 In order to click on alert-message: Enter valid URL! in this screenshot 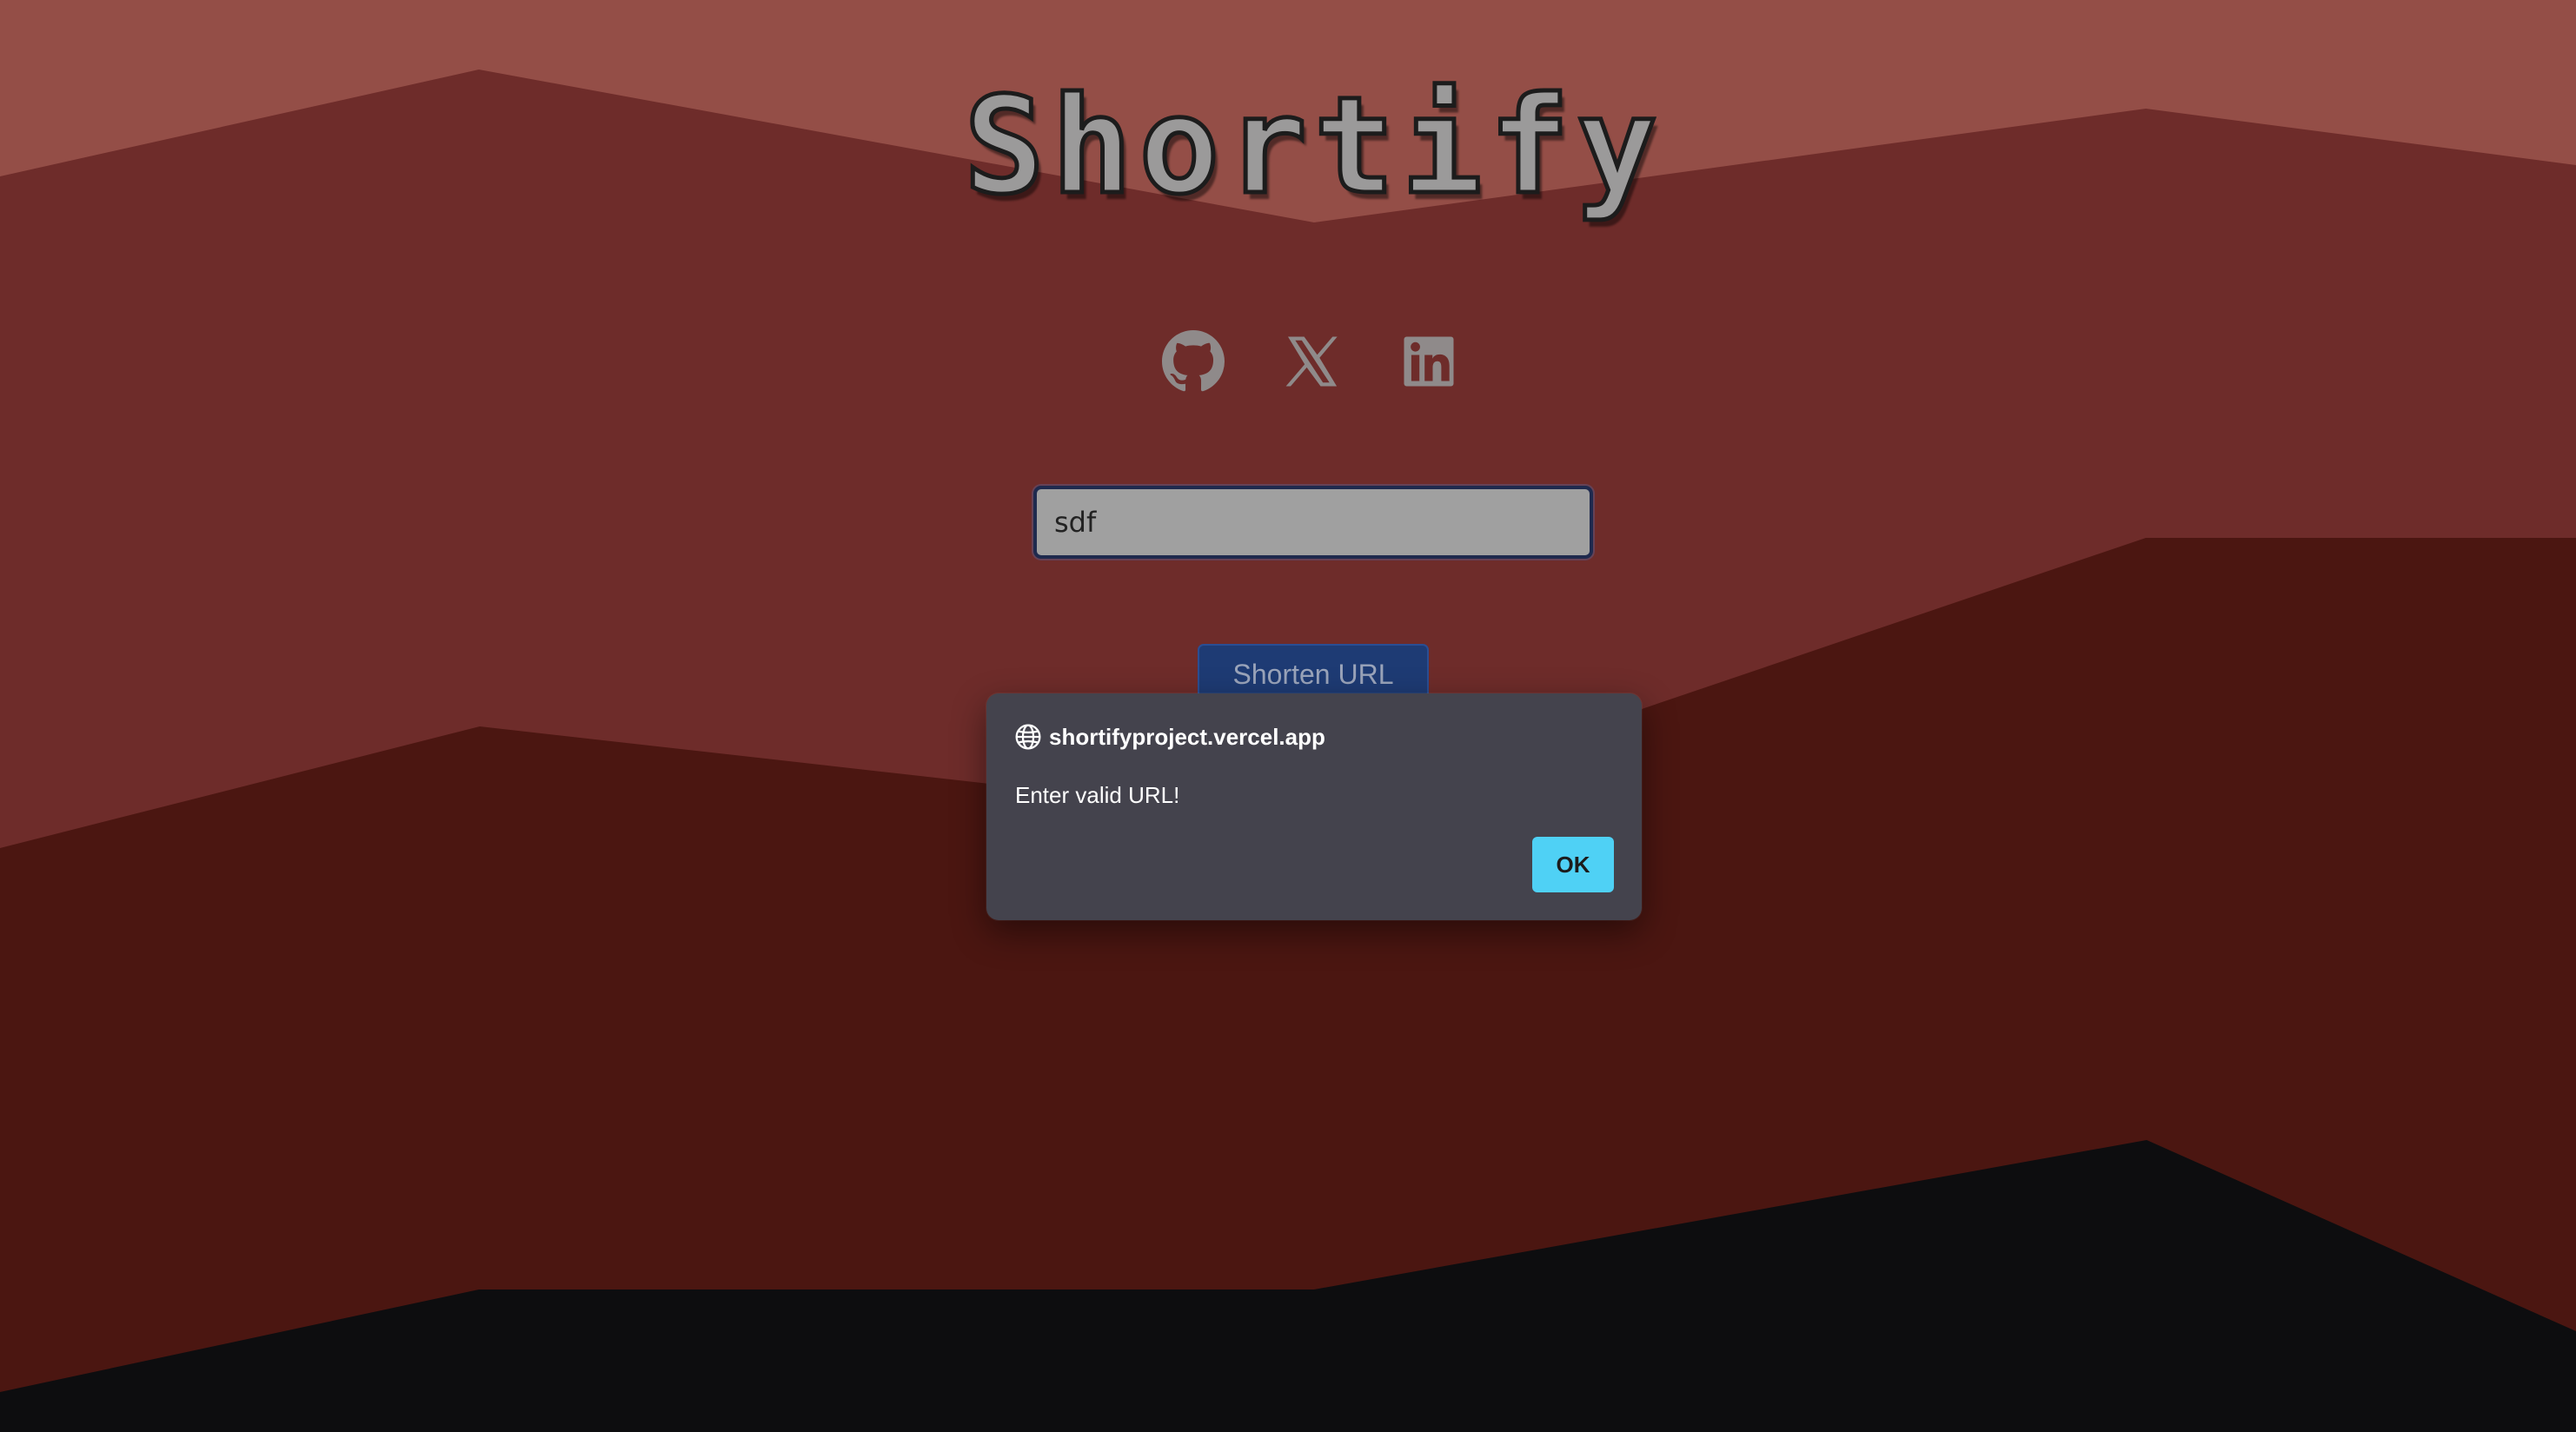, I will do `click(1097, 795)`.